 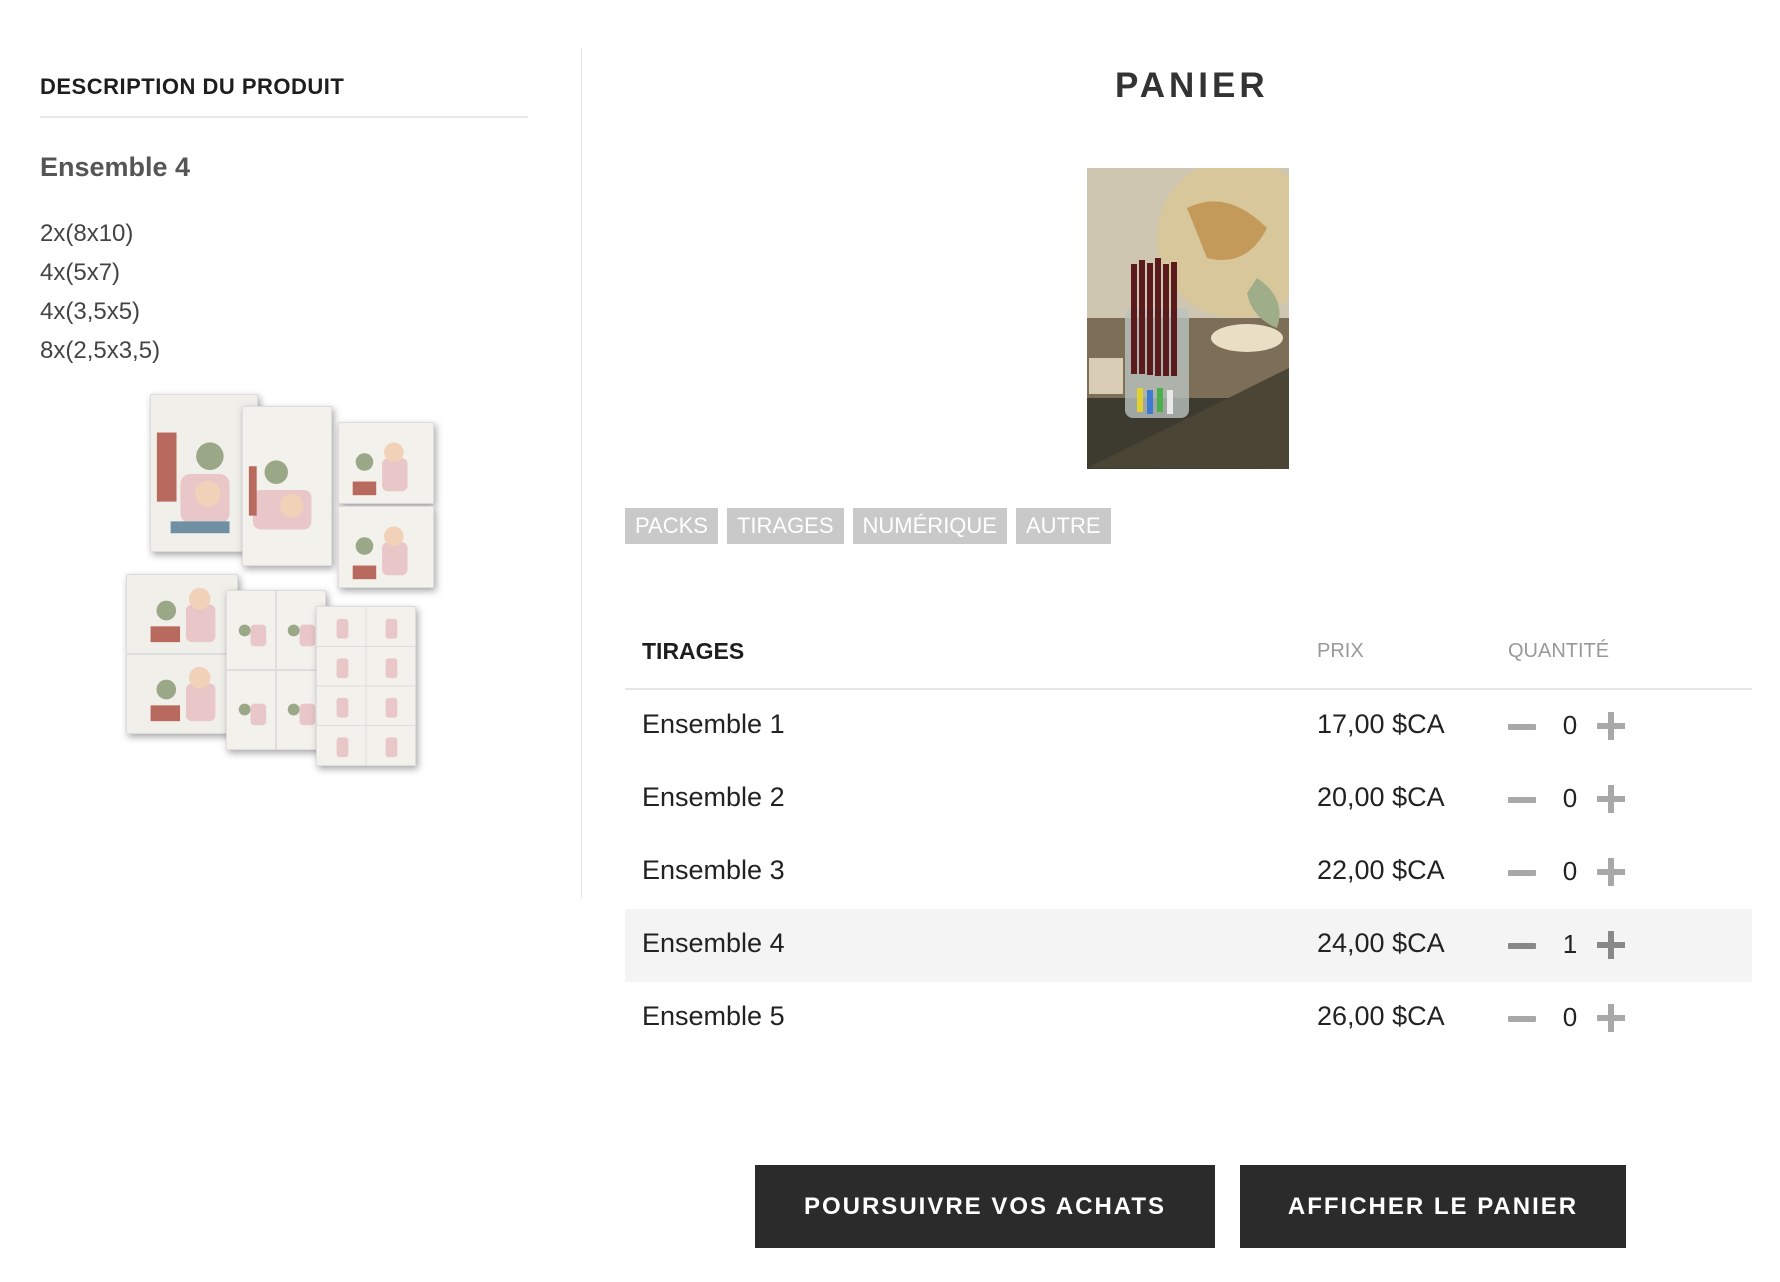 I want to click on tab-tirages: TIRAGES, so click(x=785, y=526).